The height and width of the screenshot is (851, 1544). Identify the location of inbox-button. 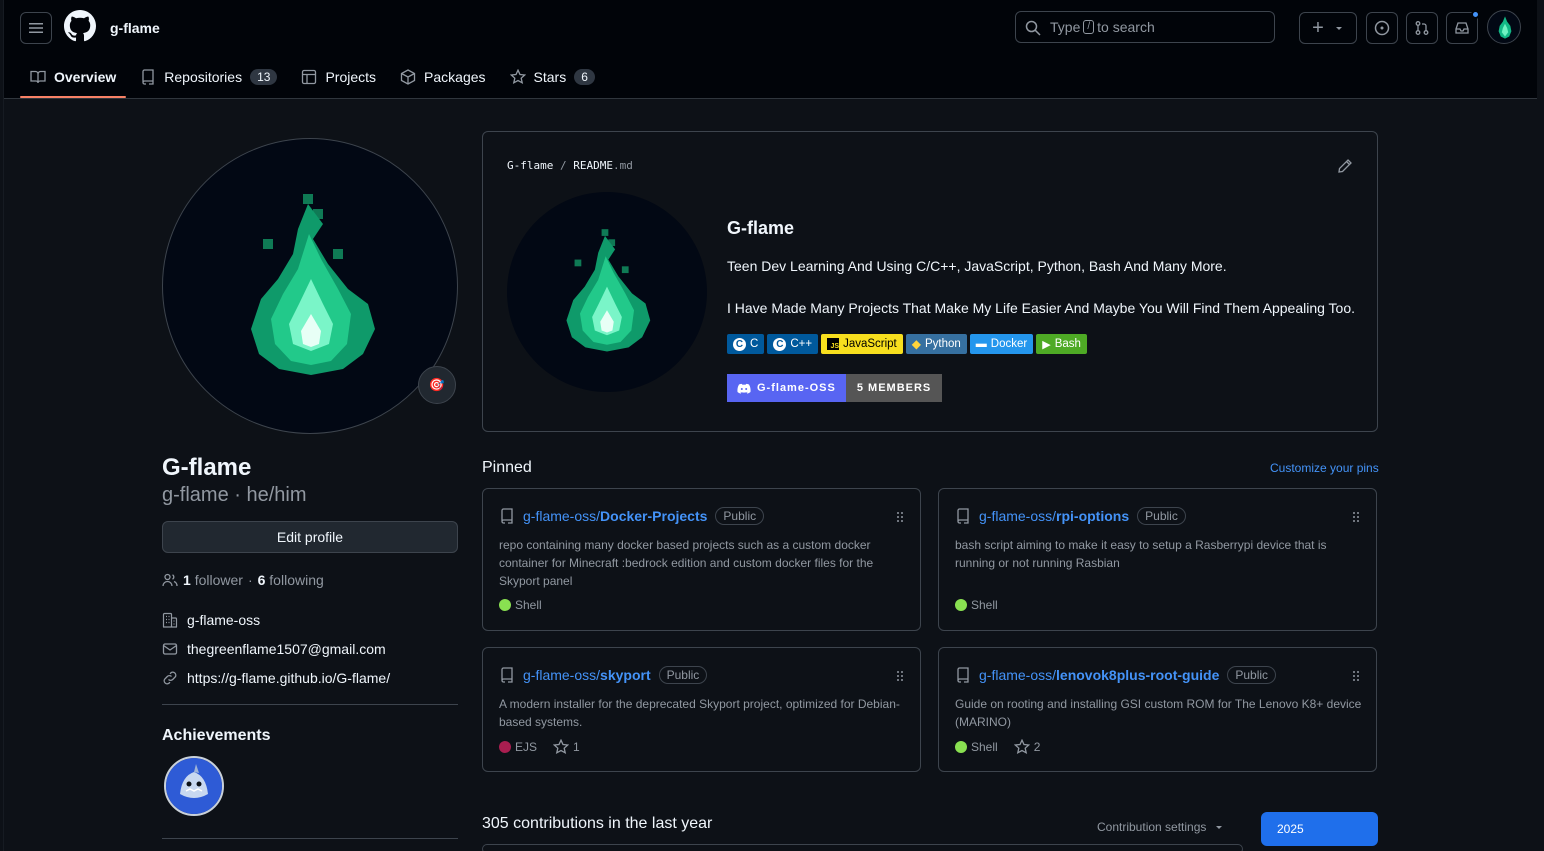
(1463, 27).